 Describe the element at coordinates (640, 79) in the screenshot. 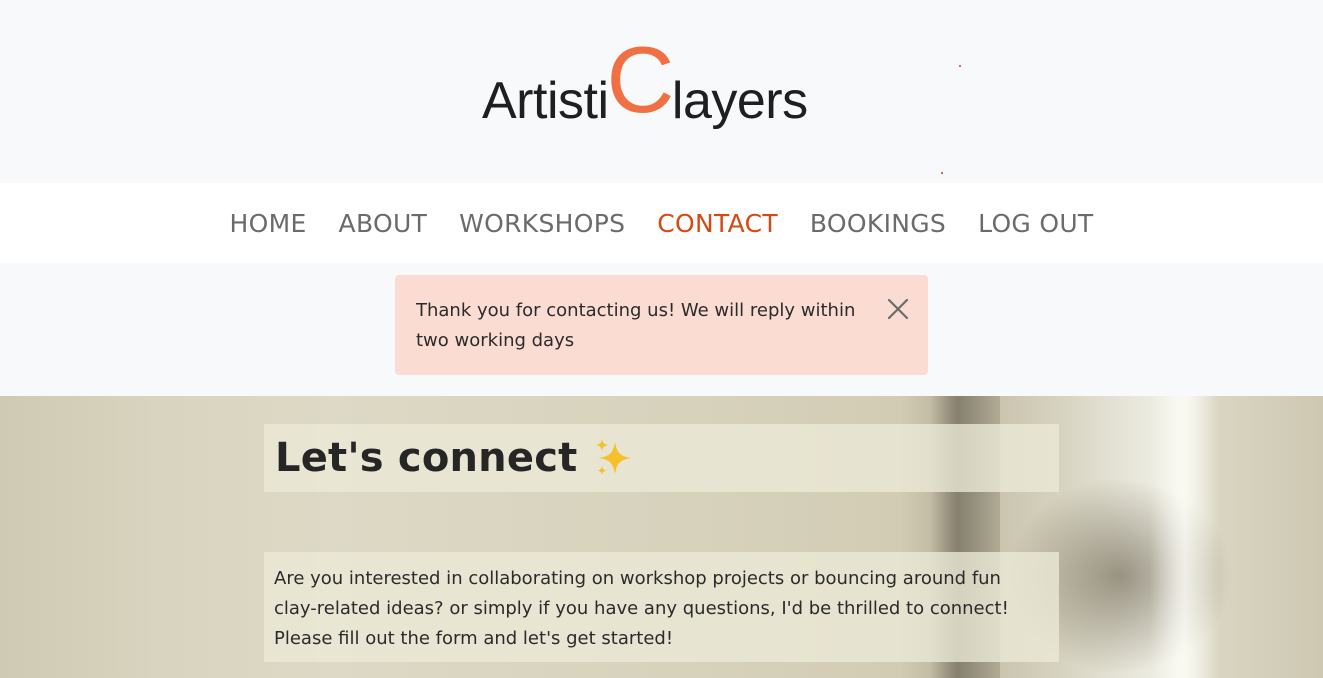

I see `logo-letter-c: C` at that location.